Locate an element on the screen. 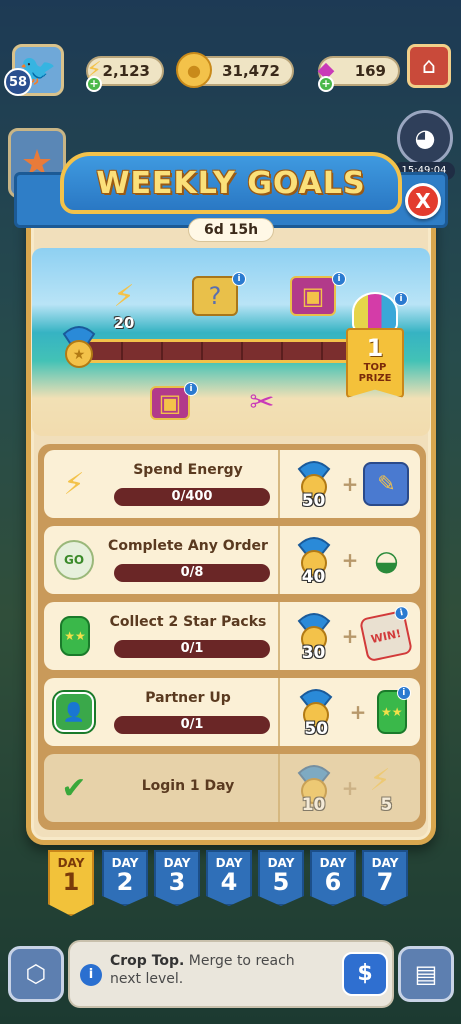  go-order-icon: GO is located at coordinates (74, 560).